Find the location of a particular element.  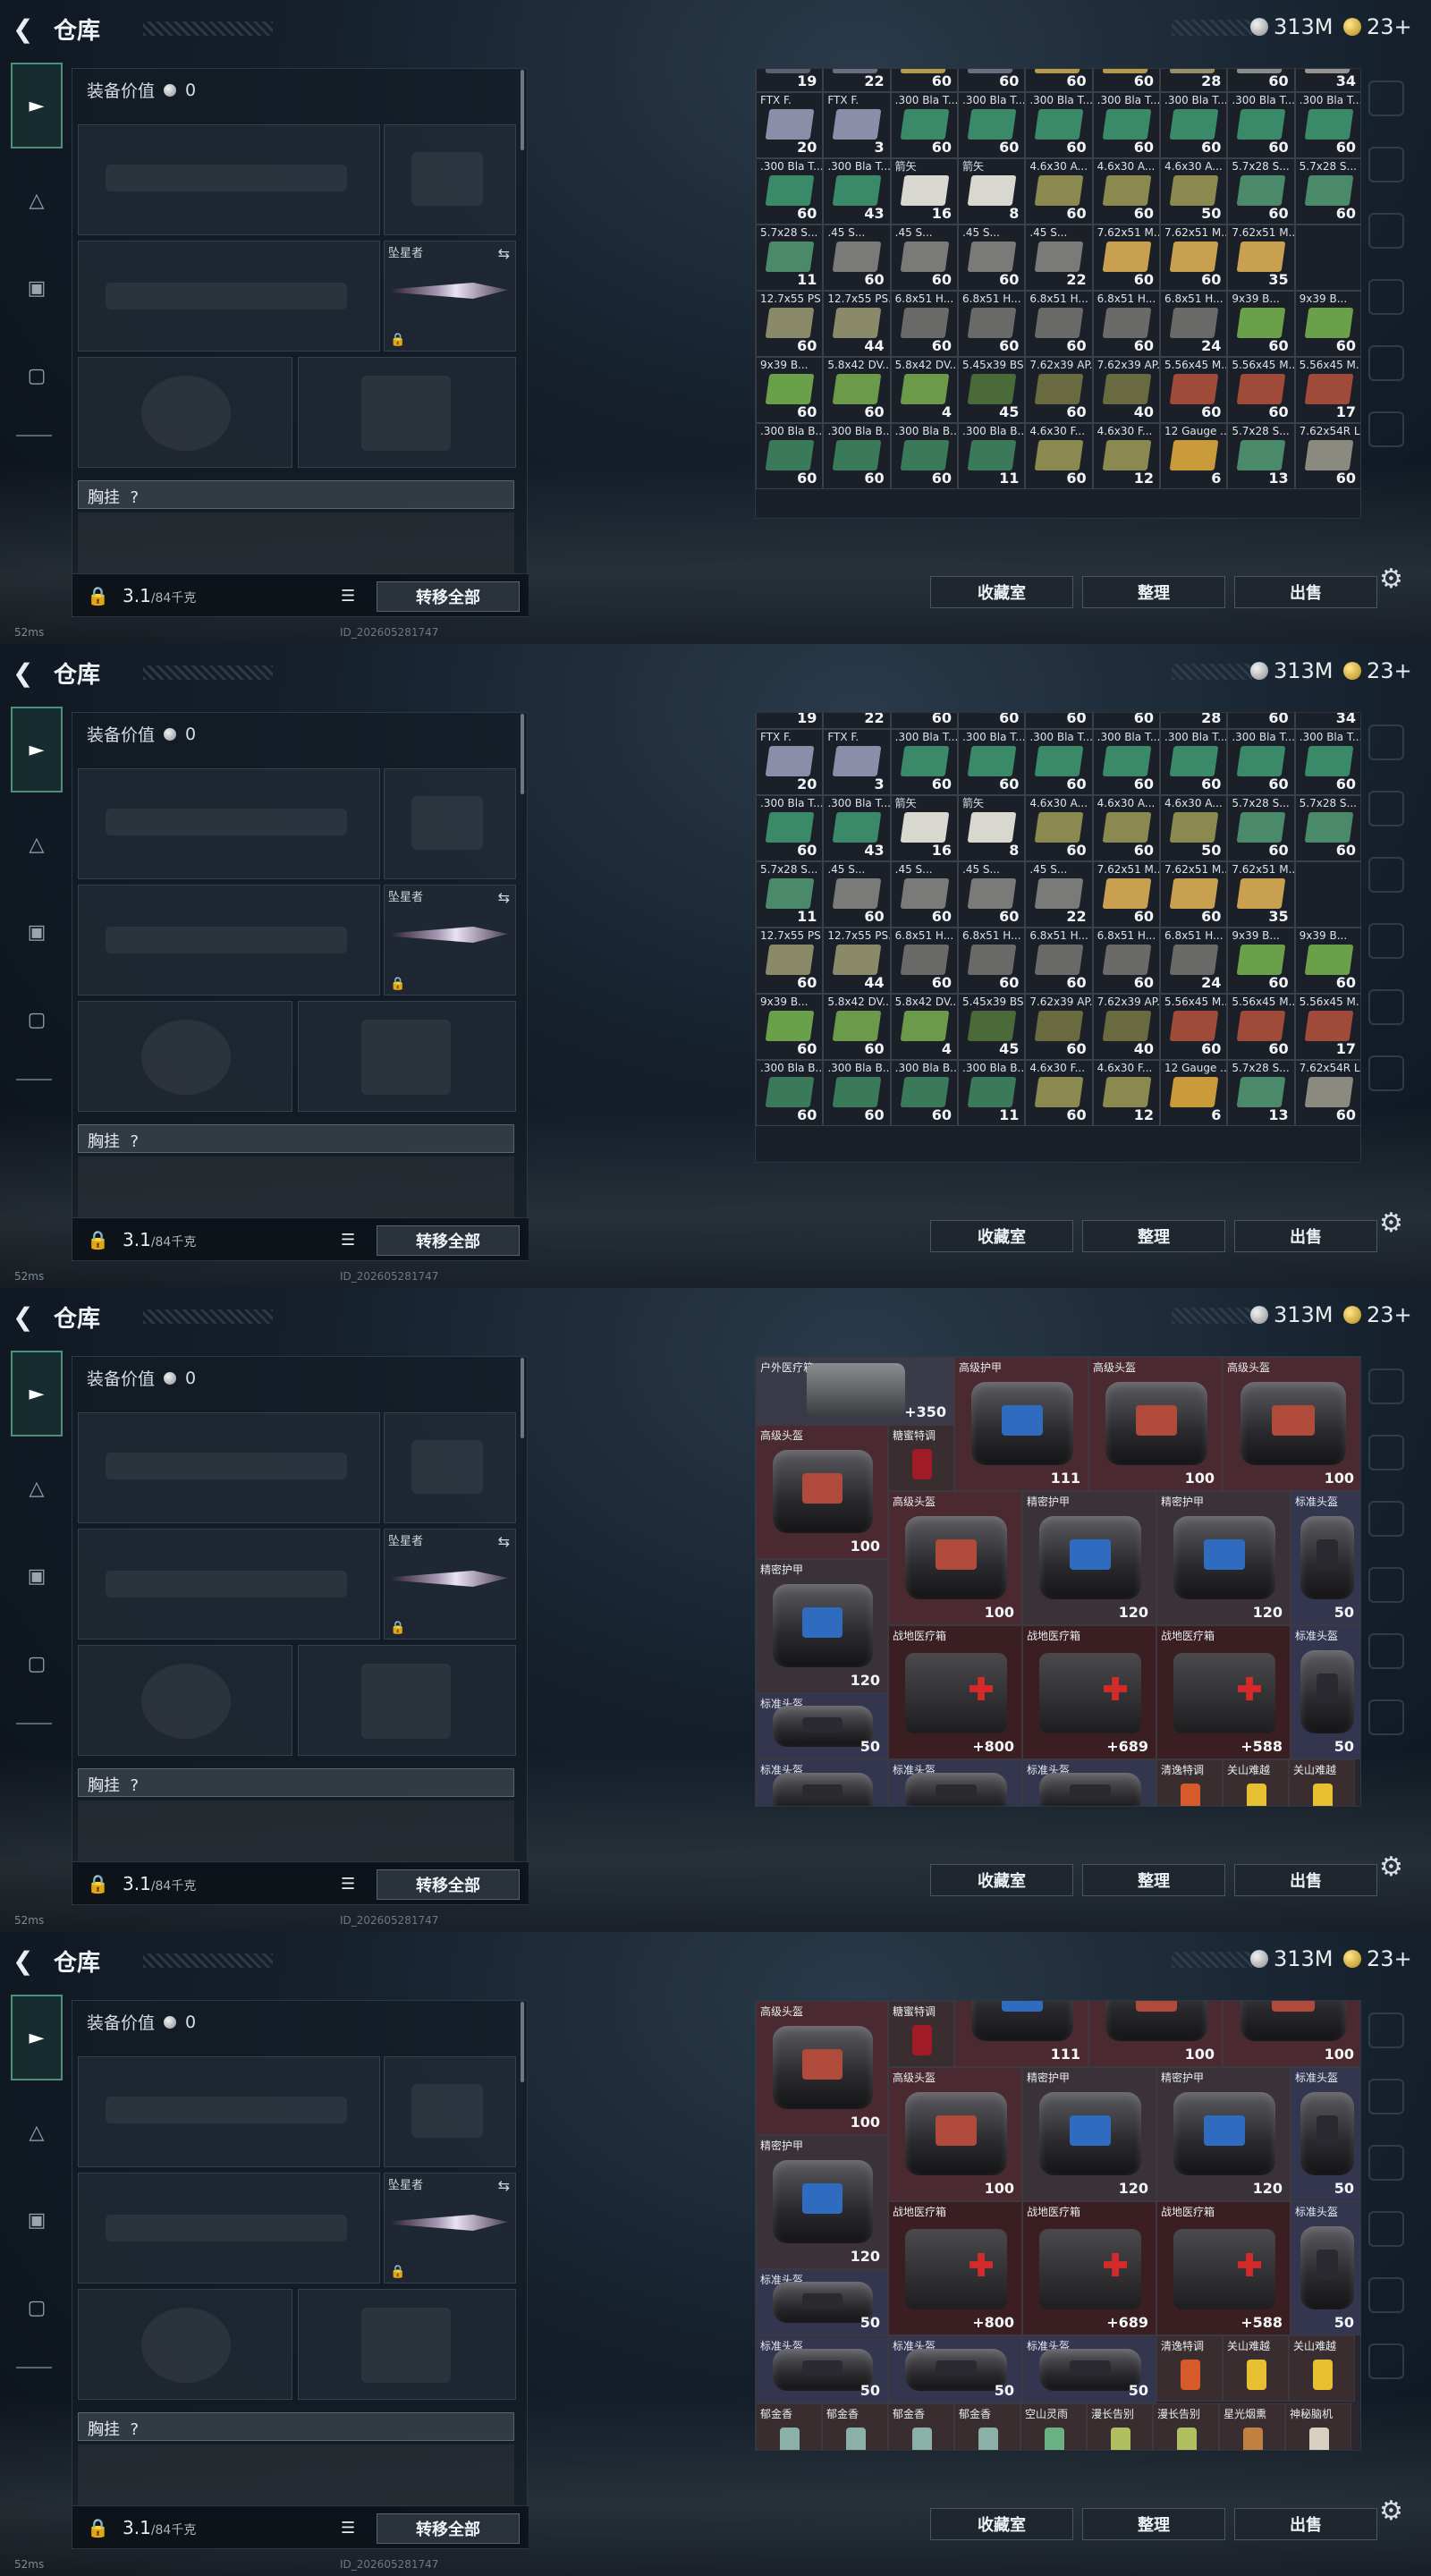

ammo-item: .300 Bla B... 11 is located at coordinates (992, 1093).